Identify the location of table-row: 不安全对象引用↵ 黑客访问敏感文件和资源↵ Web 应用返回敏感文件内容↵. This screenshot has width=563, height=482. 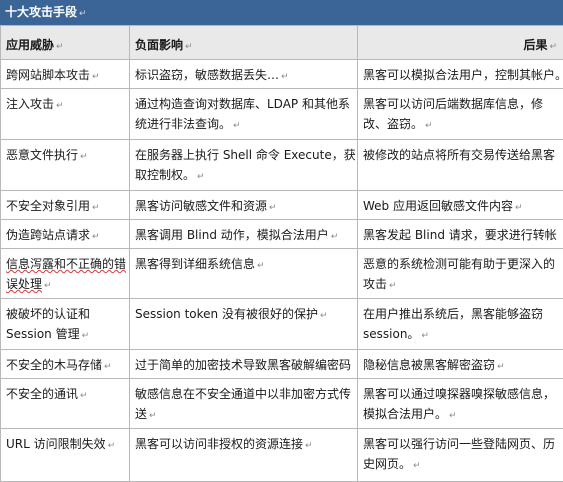
(282, 205).